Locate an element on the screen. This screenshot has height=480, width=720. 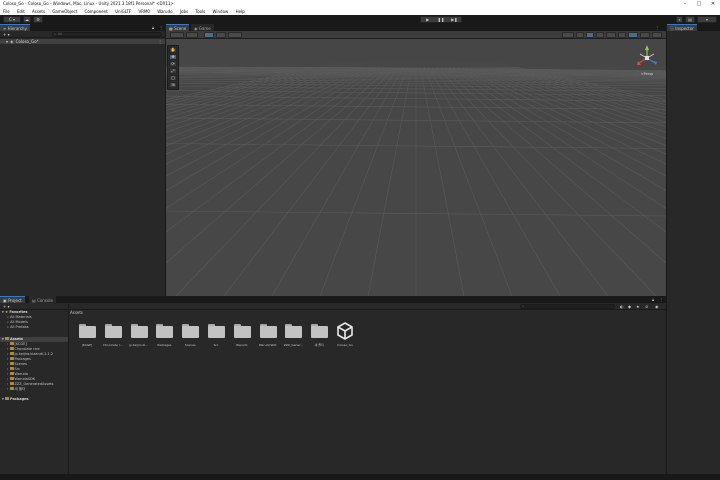
hidden-packages-icon: ⊘ is located at coordinates (646, 306).